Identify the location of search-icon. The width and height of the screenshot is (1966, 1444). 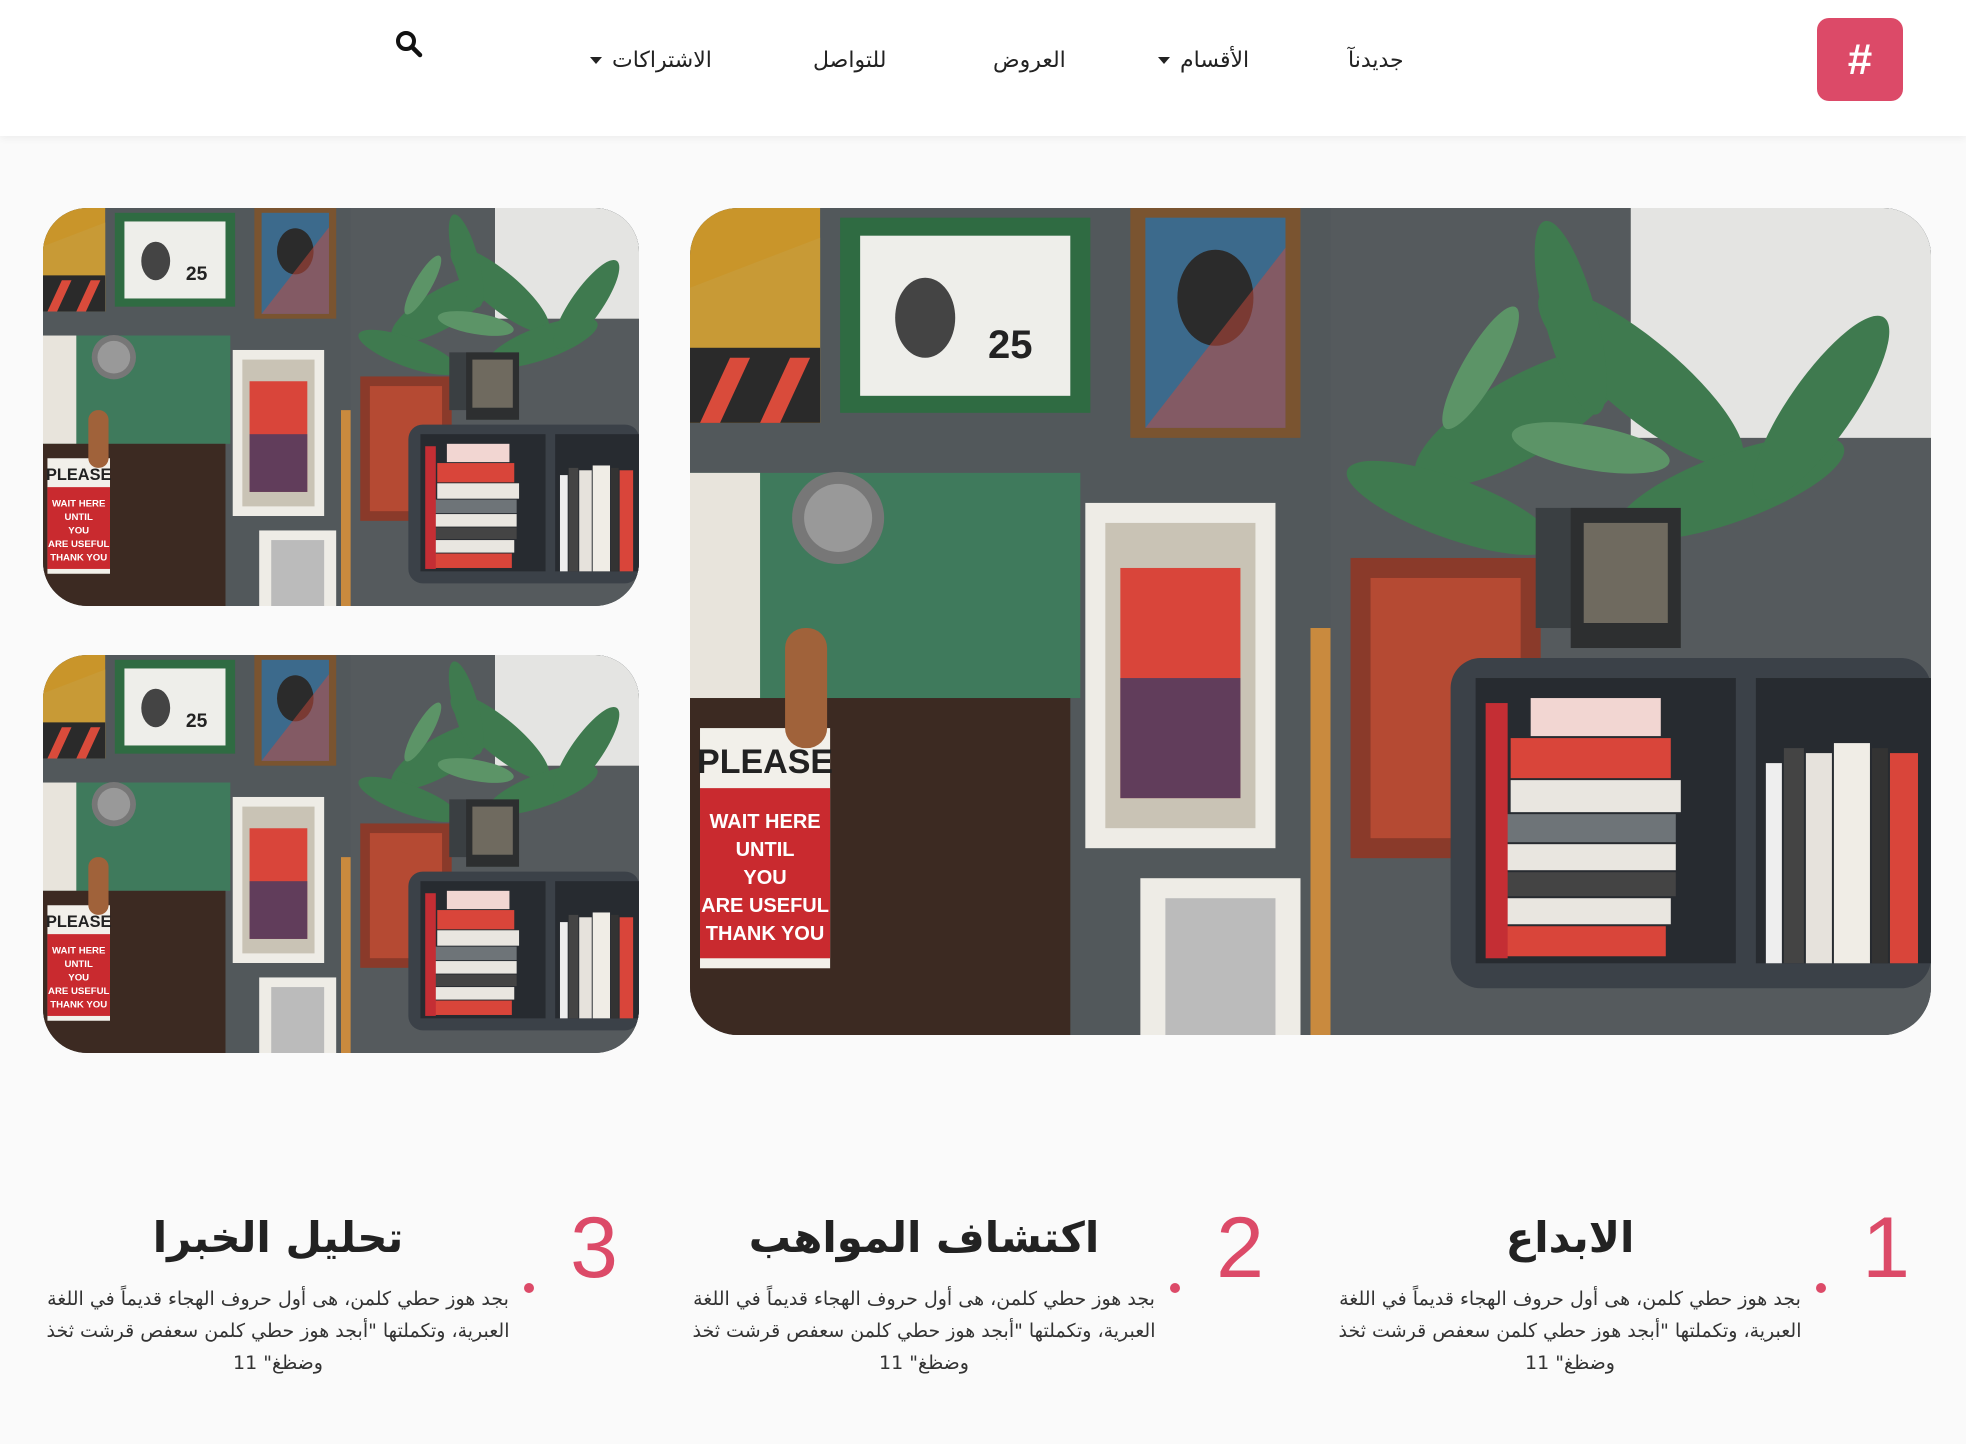
(409, 44).